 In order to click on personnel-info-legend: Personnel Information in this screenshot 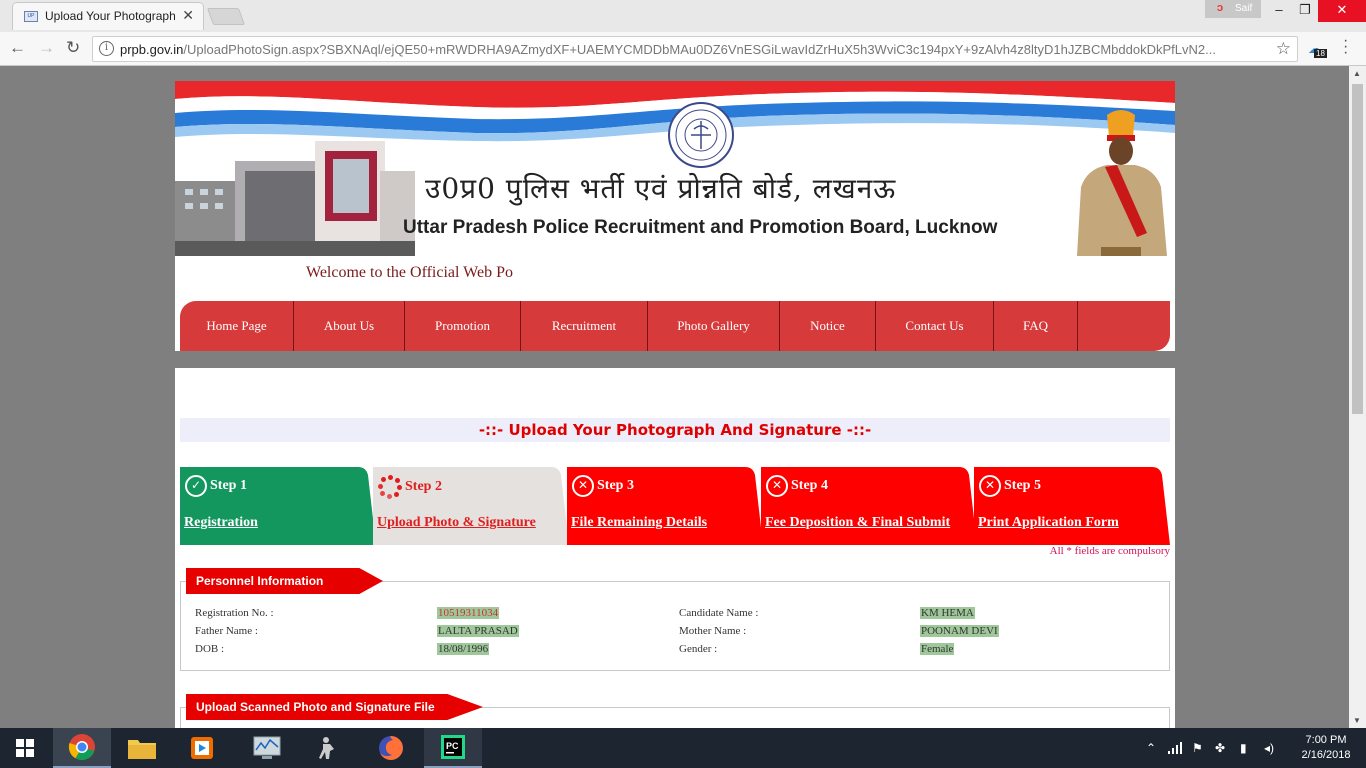, I will do `click(284, 581)`.